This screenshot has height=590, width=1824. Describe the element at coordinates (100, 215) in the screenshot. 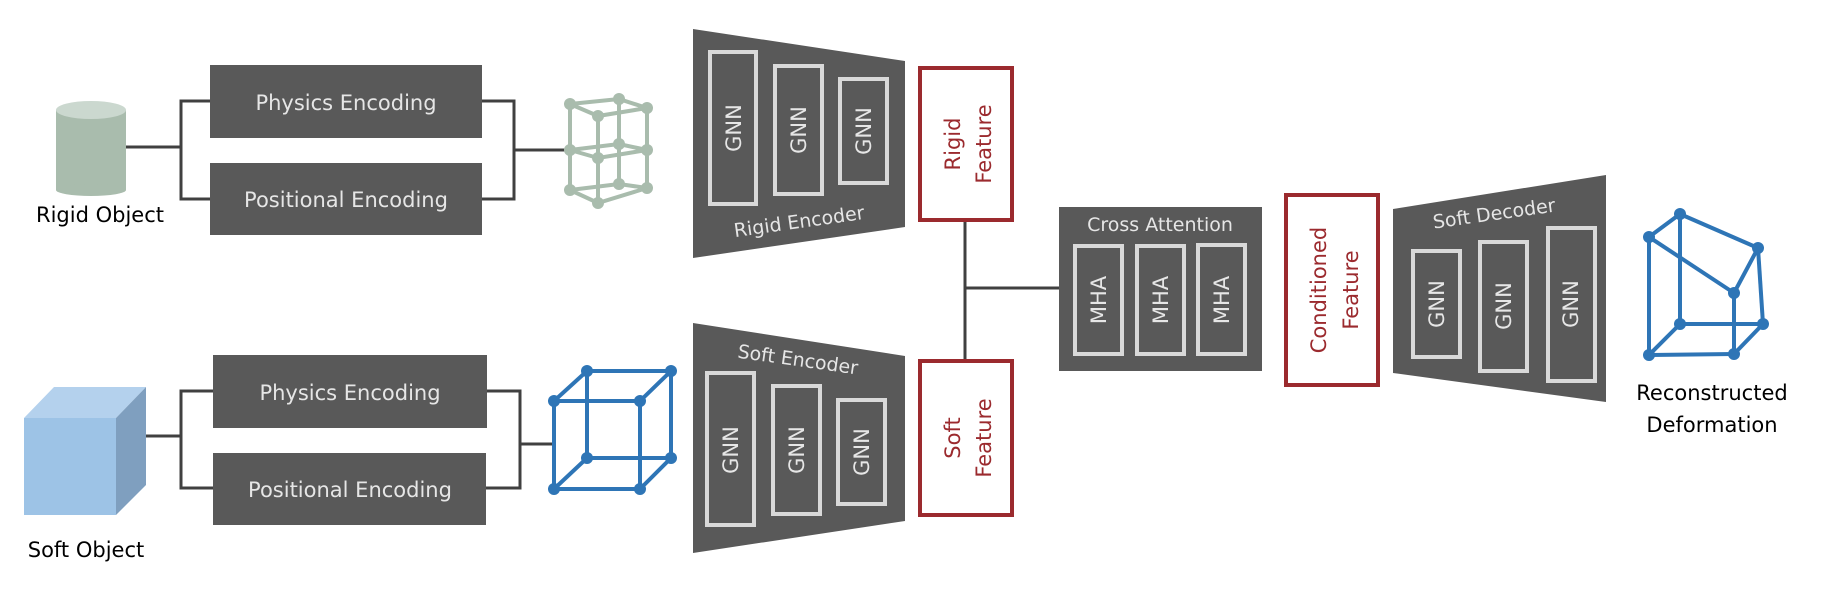

I see `rigid-object-label: Rigid Object` at that location.